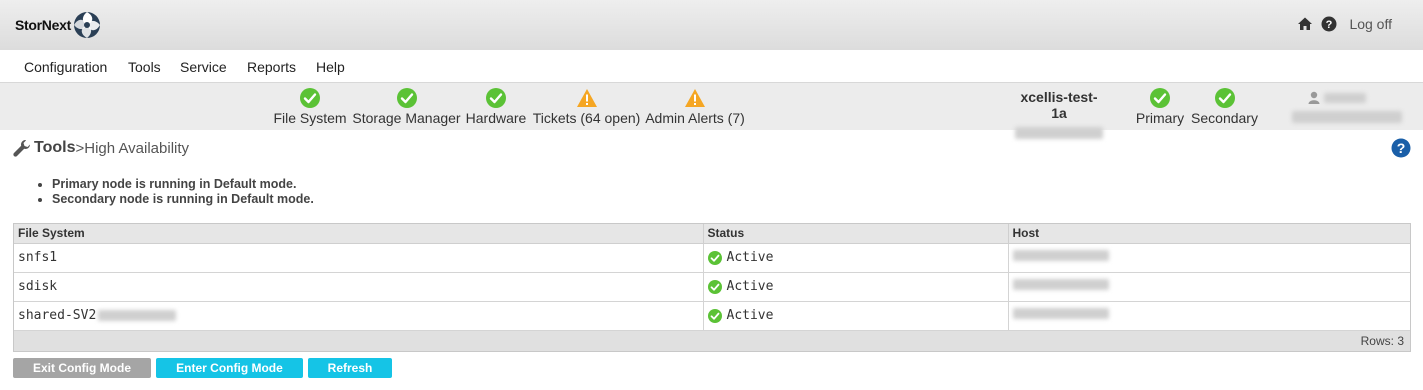 This screenshot has width=1423, height=390. What do you see at coordinates (229, 368) in the screenshot?
I see `enter-config-mode-button: Enter Config Mode` at bounding box center [229, 368].